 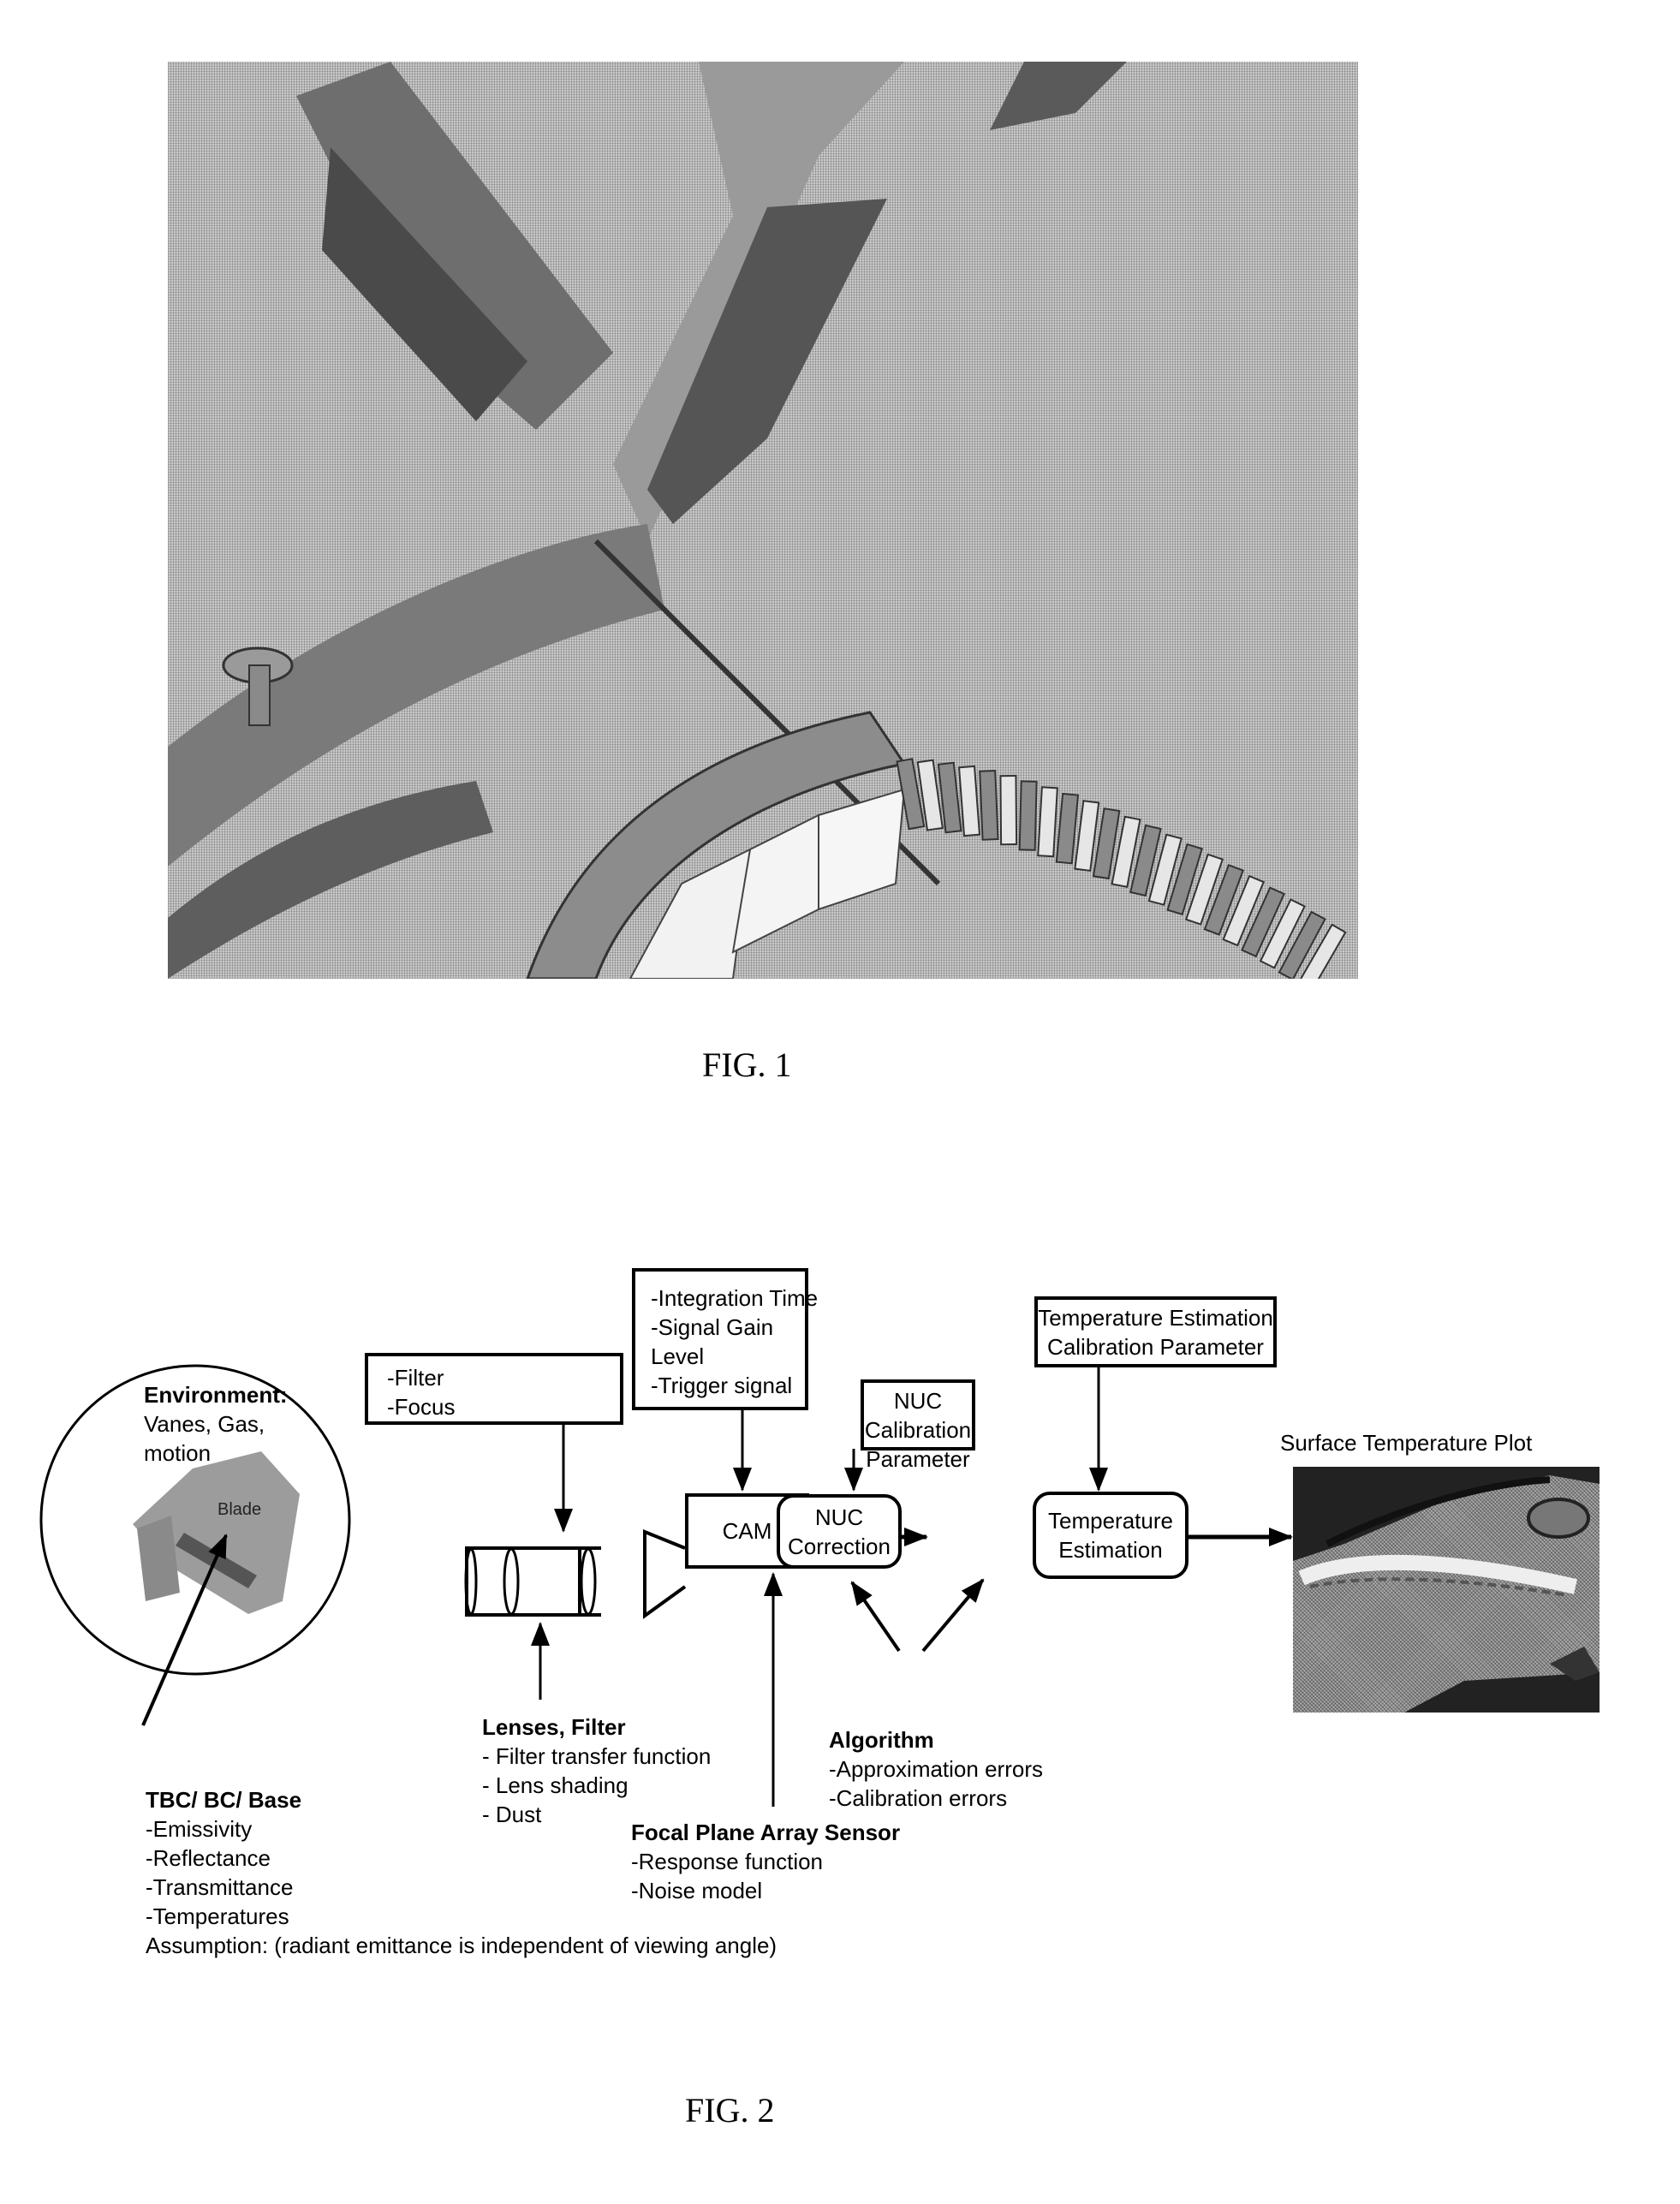 I want to click on temp-estimation-line: Temperature, so click(x=1110, y=1521).